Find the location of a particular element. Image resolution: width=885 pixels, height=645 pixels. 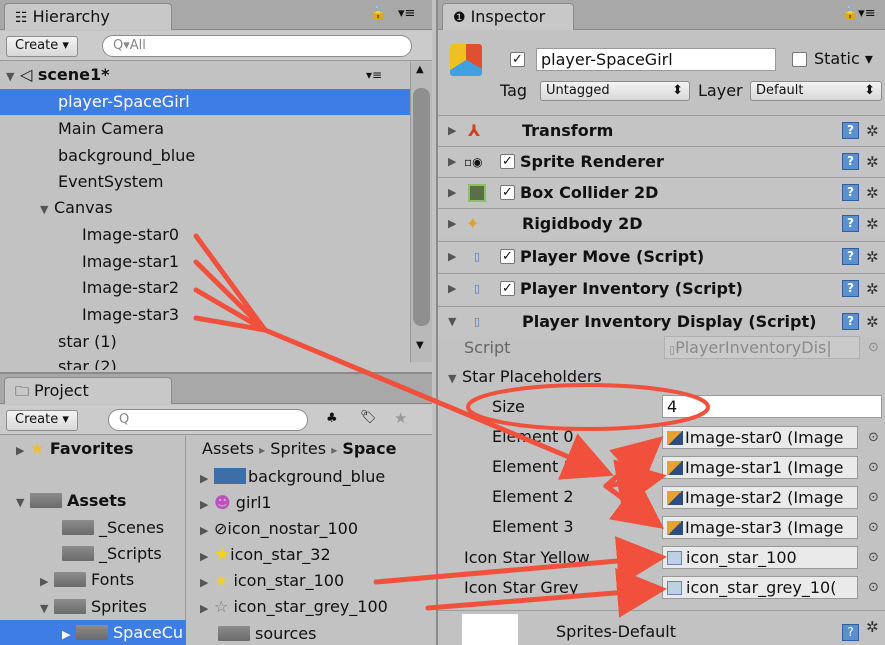

filter-label-icon: 🏷 is located at coordinates (368, 417).